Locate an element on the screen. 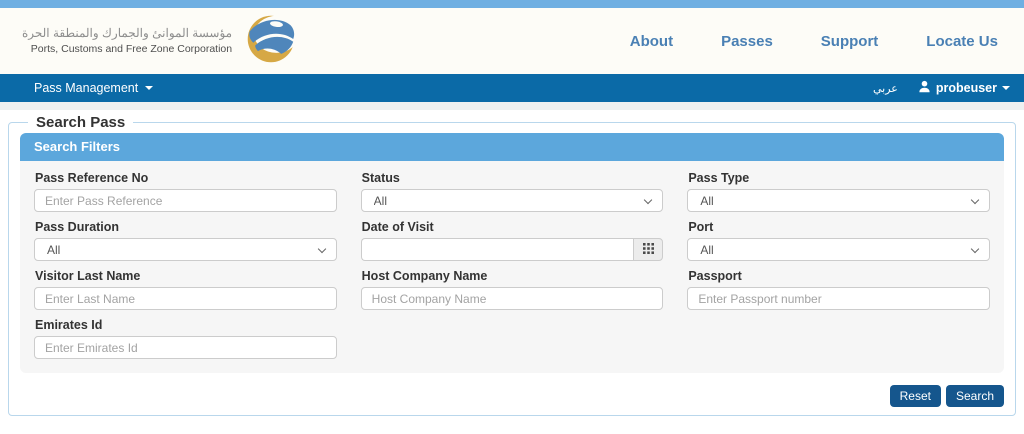 The height and width of the screenshot is (434, 1024). port-label: Port is located at coordinates (701, 227).